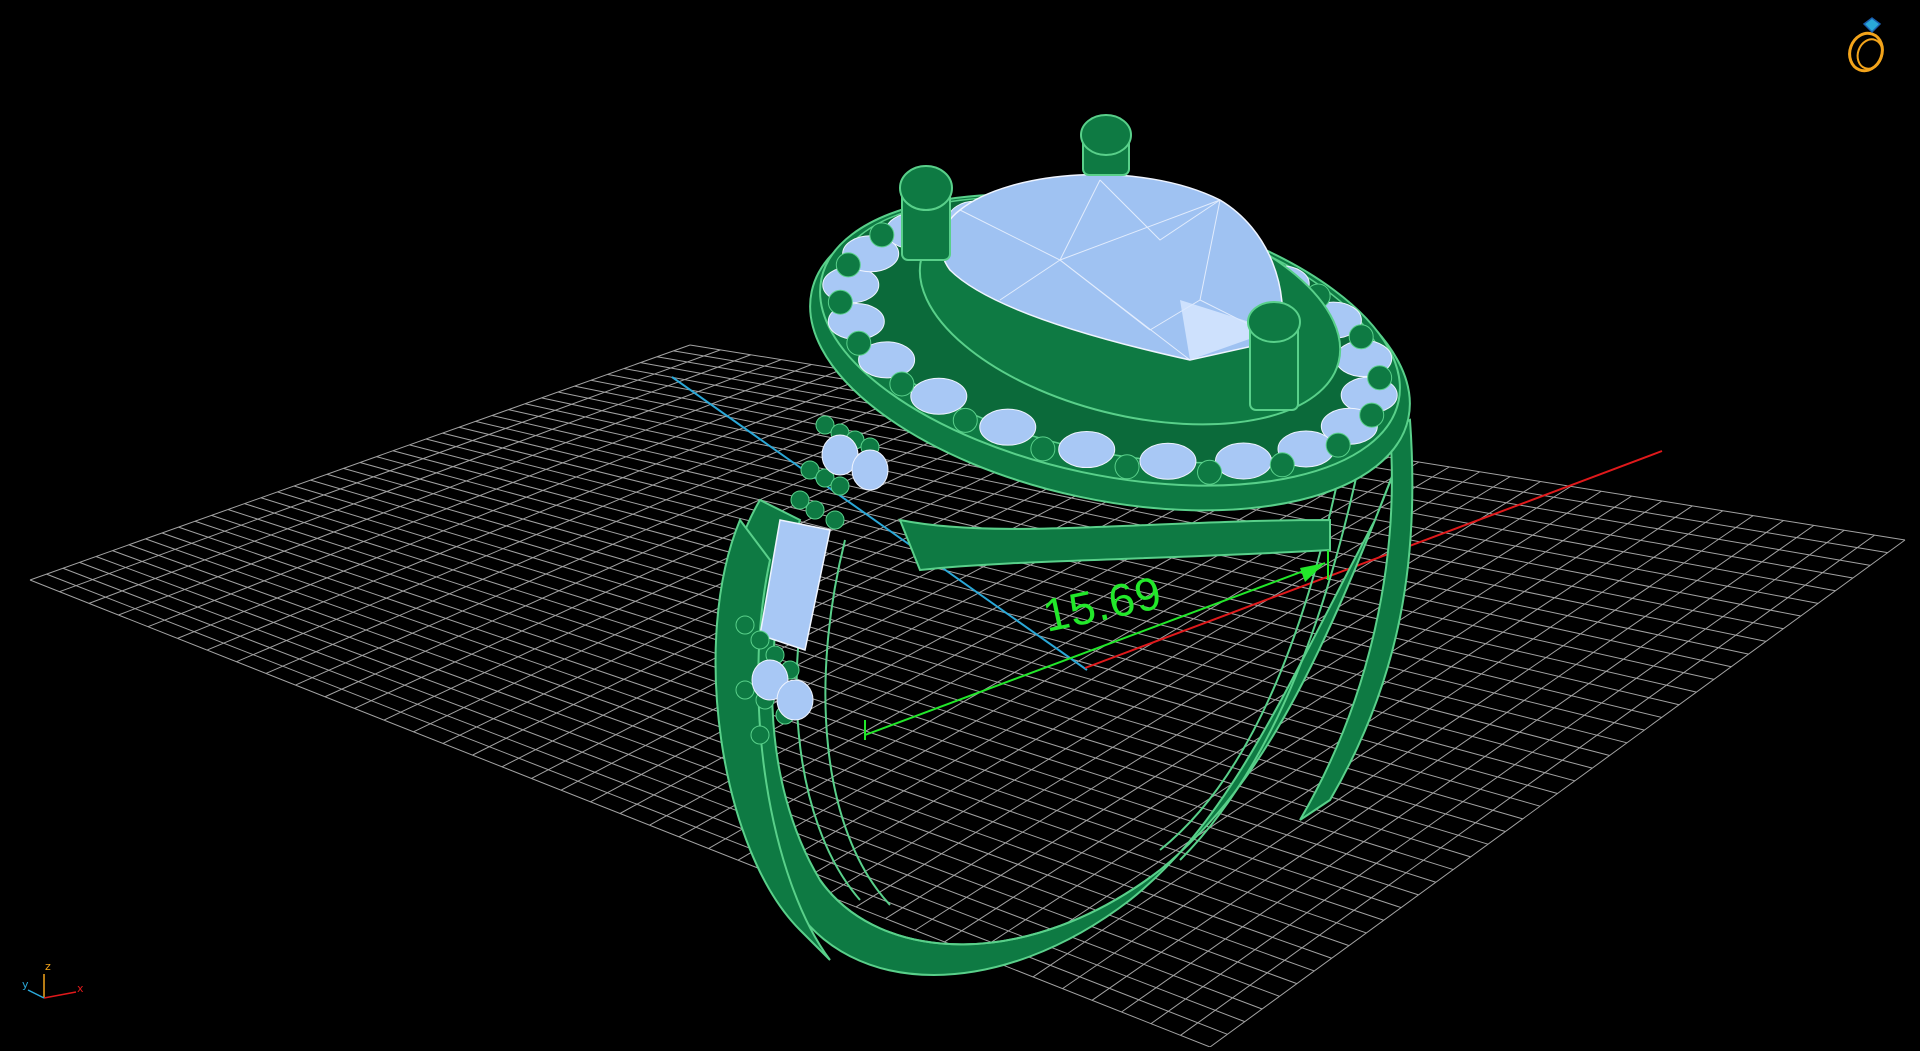  What do you see at coordinates (25, 984) in the screenshot?
I see `y-axis-label: y` at bounding box center [25, 984].